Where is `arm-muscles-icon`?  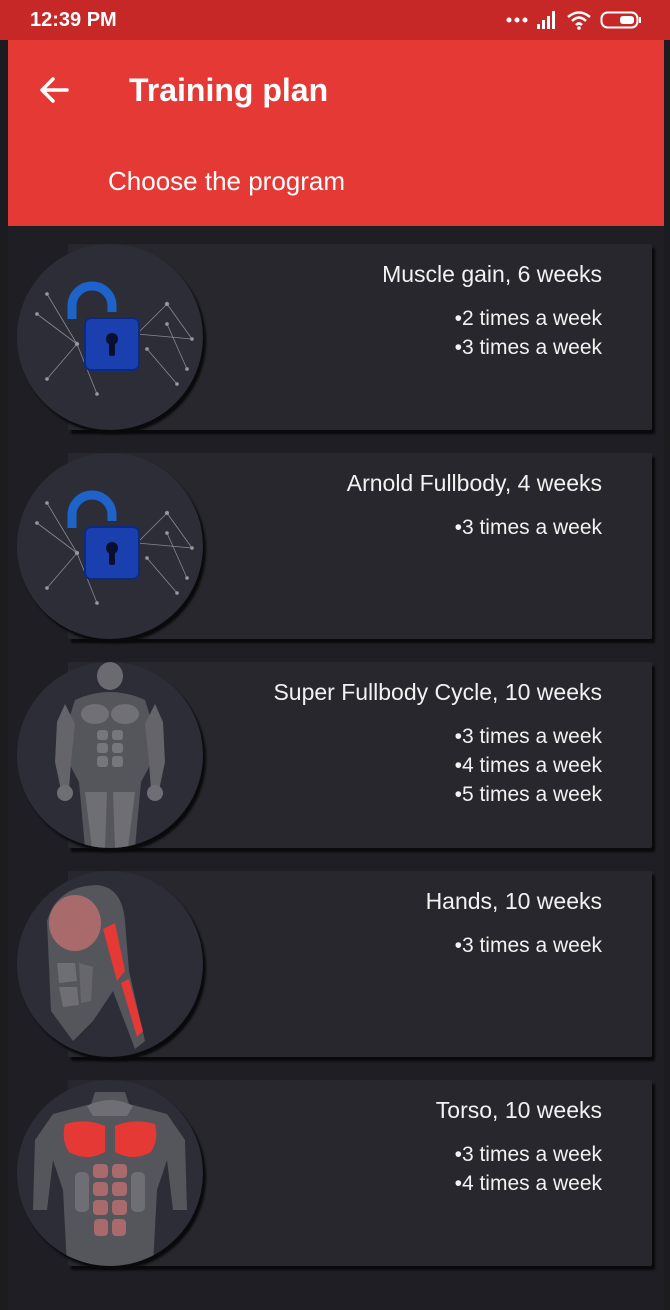 arm-muscles-icon is located at coordinates (96, 967).